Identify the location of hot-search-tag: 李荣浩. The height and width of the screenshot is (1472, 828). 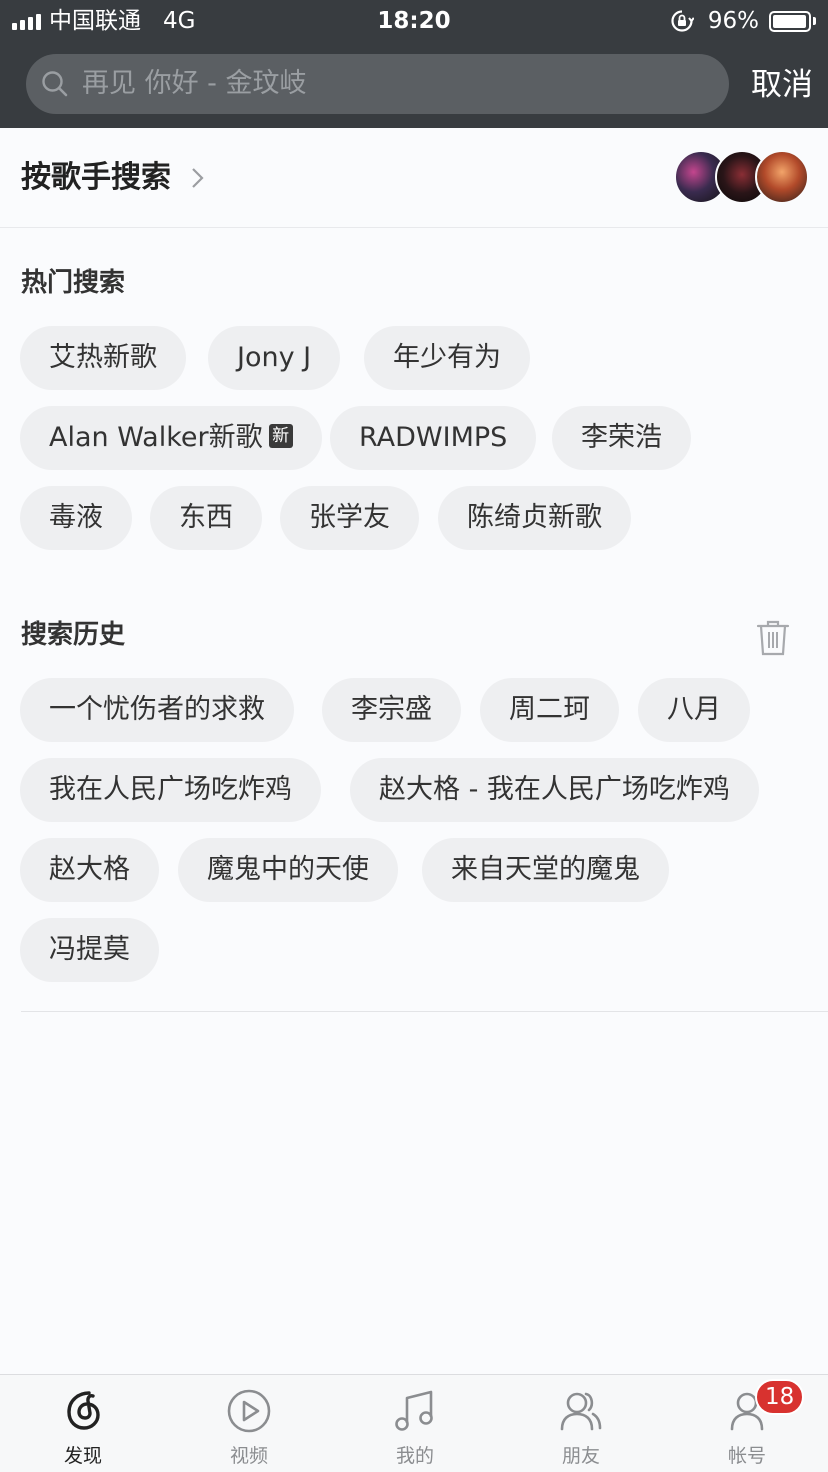
(621, 438).